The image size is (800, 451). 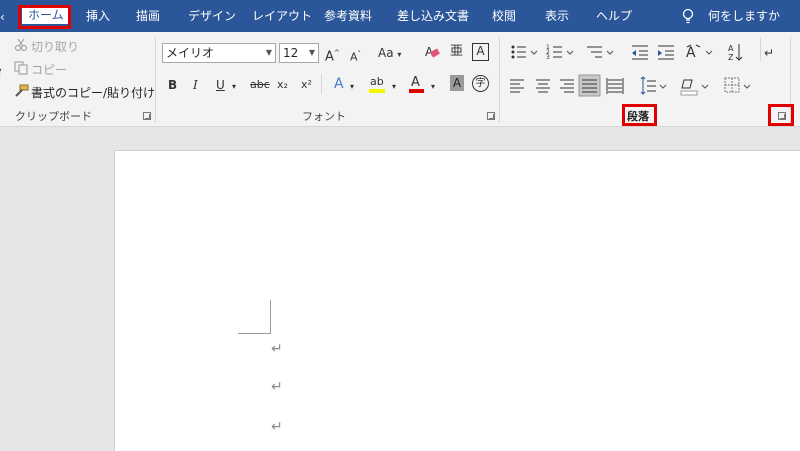 I want to click on paste-icon-partial: ｨ, so click(x=1, y=72).